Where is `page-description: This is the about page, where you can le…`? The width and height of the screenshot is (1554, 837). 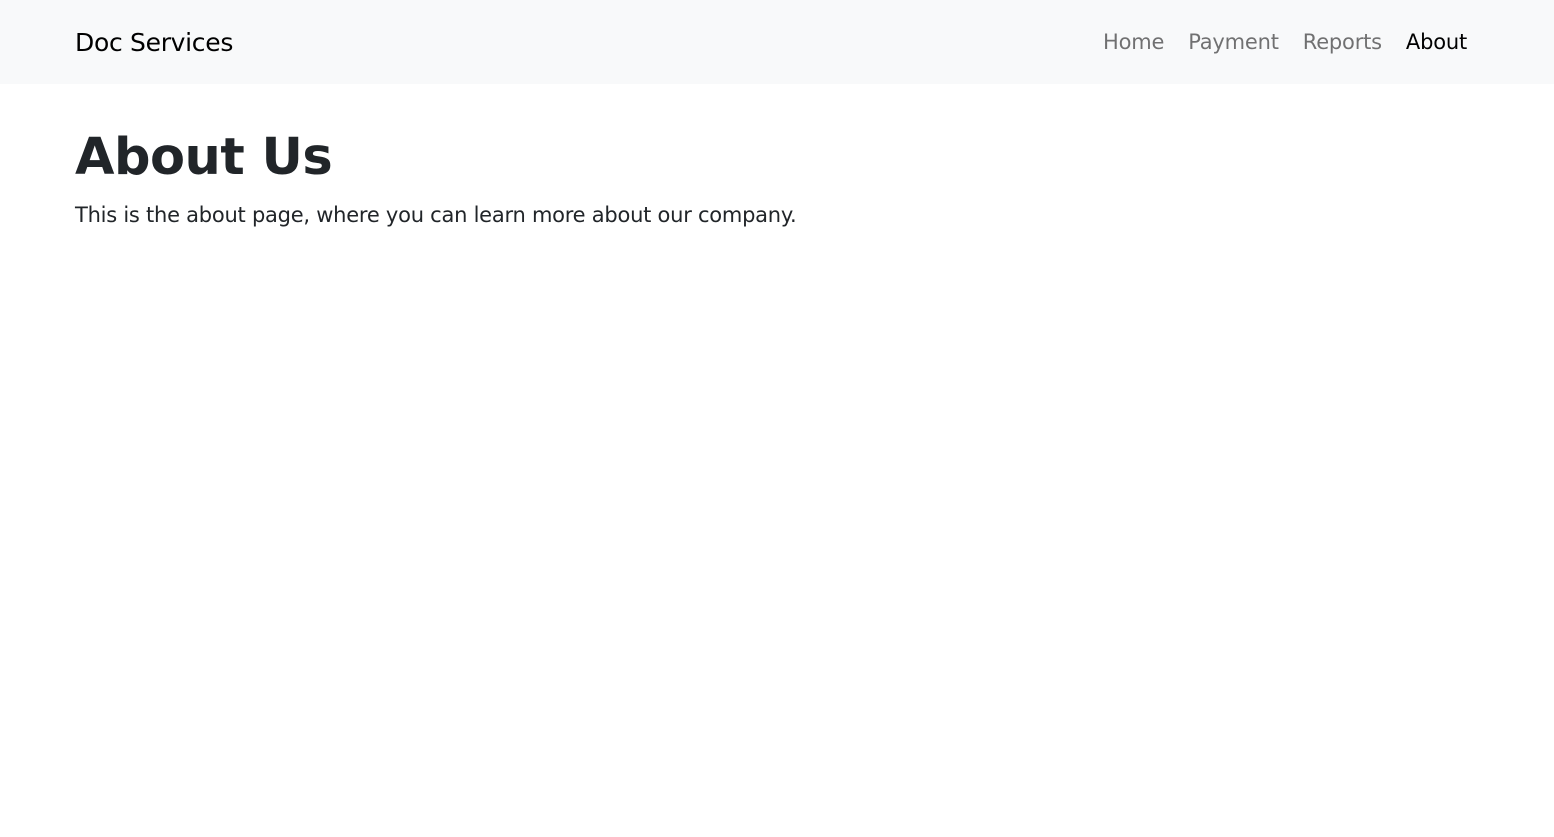
page-description: This is the about page, where you can le… is located at coordinates (436, 215).